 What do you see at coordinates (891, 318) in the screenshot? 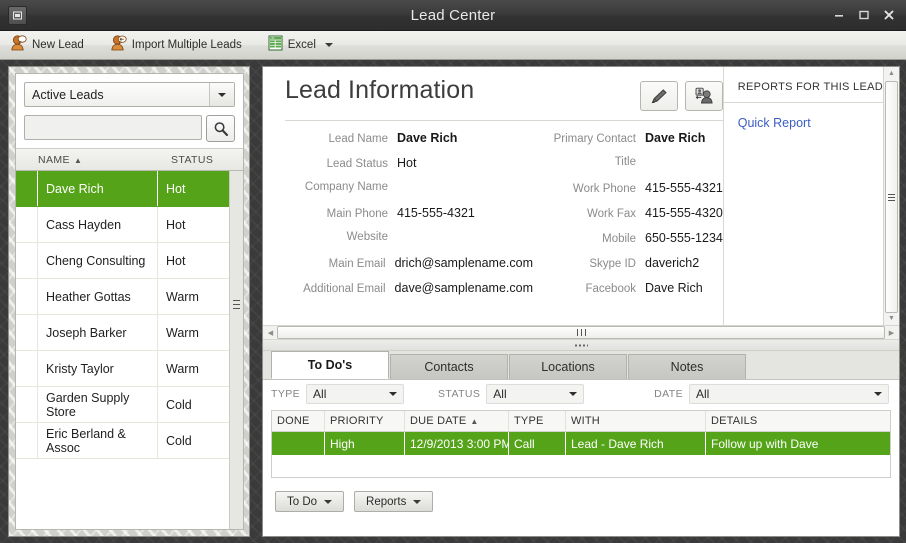
I see `scroll-down-icon: ▼` at bounding box center [891, 318].